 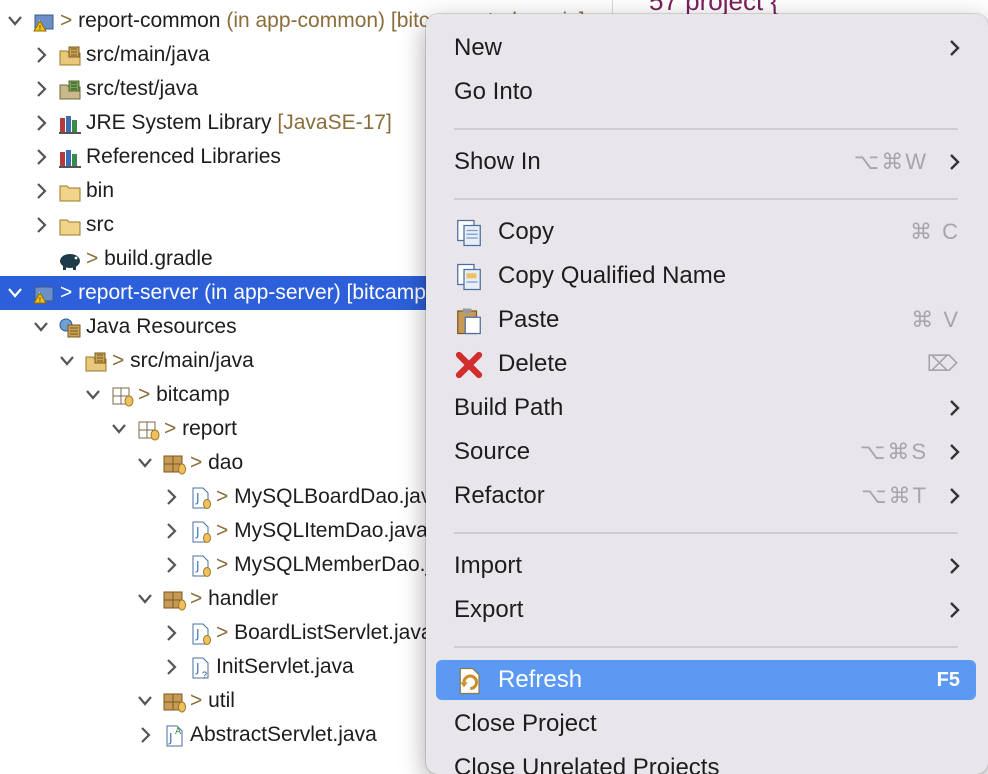 What do you see at coordinates (331, 122) in the screenshot?
I see `tree-item-decoration: [JavaSE-17]` at bounding box center [331, 122].